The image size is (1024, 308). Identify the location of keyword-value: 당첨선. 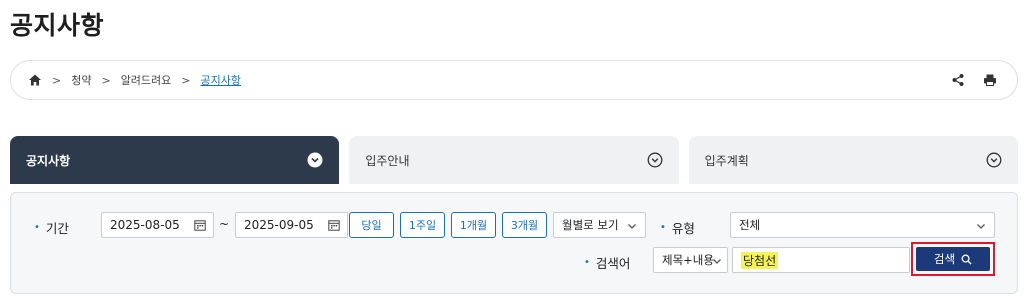
(760, 260).